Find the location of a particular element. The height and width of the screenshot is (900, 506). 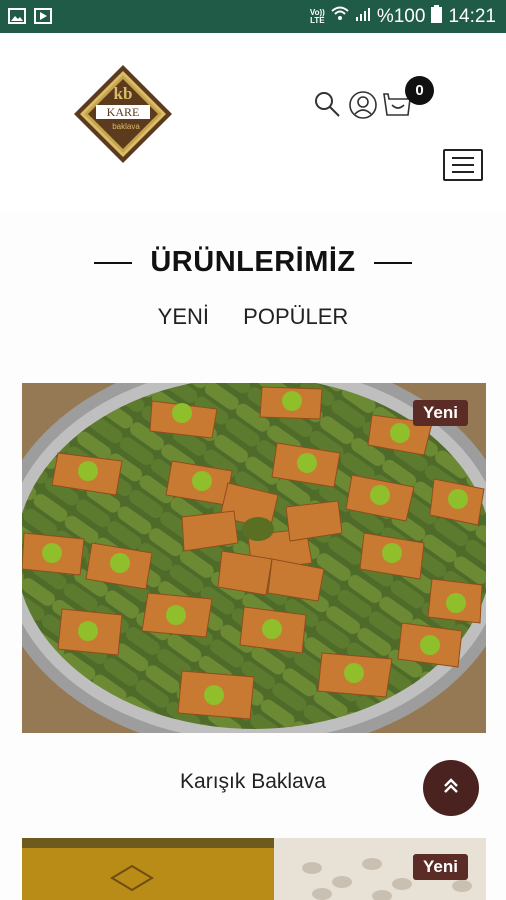

search-icon is located at coordinates (327, 104).